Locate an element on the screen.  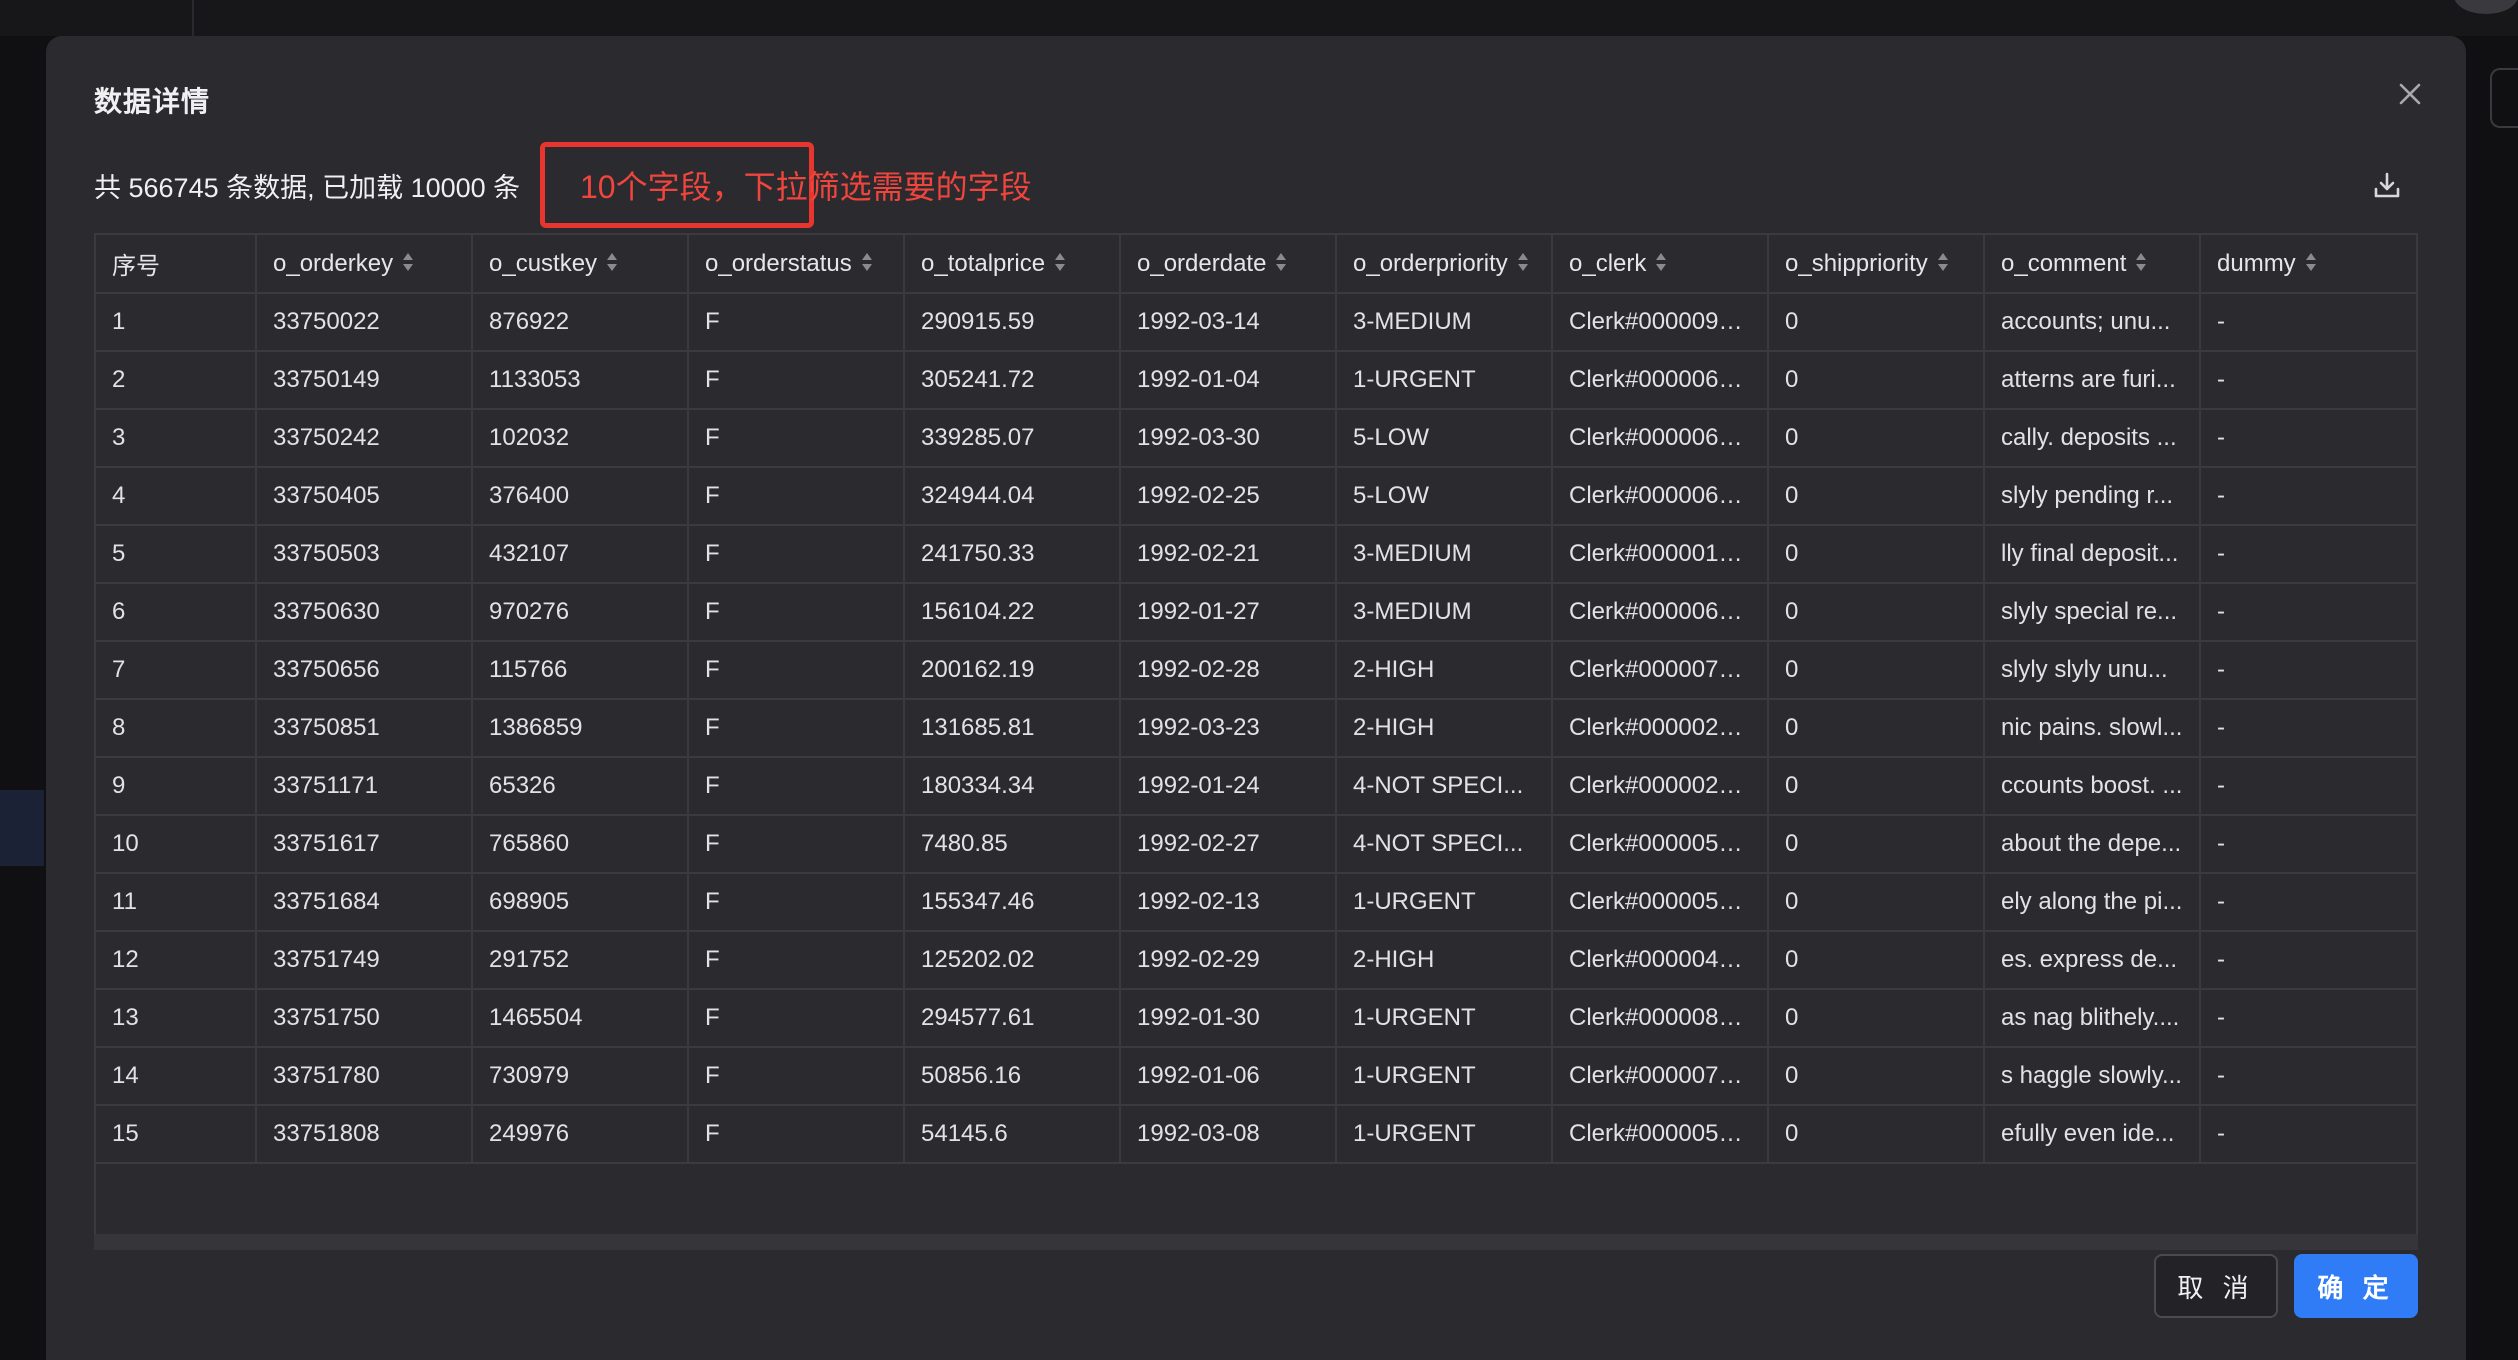
download-icon is located at coordinates (2387, 185).